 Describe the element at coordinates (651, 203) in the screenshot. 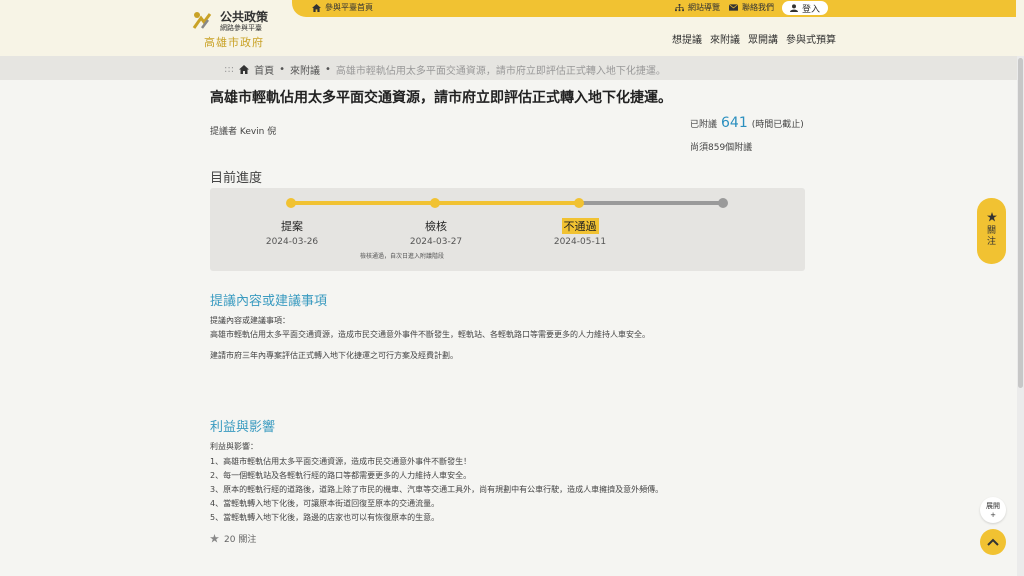

I see `progress-track-remaining` at that location.